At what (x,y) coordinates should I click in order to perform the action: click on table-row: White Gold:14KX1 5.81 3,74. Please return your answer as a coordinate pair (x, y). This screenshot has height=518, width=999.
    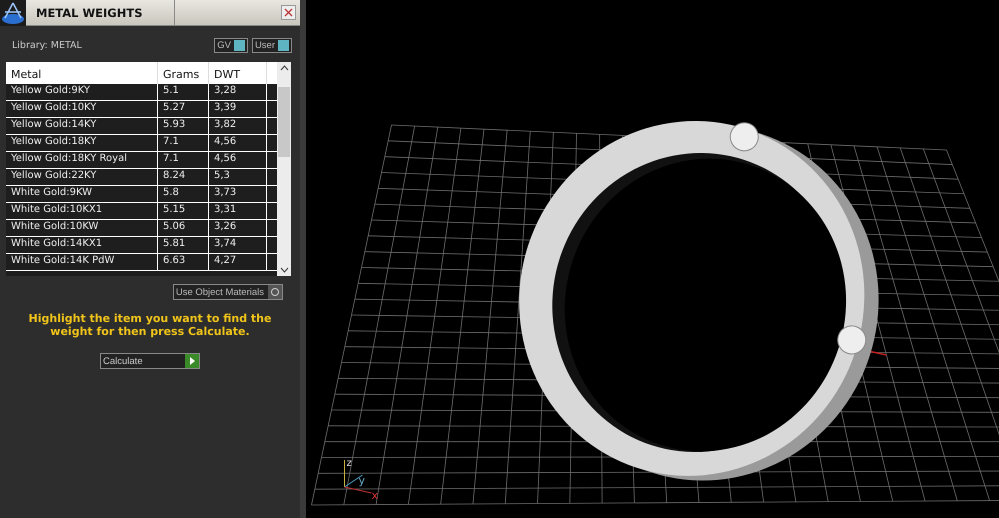
    Looking at the image, I should click on (141, 245).